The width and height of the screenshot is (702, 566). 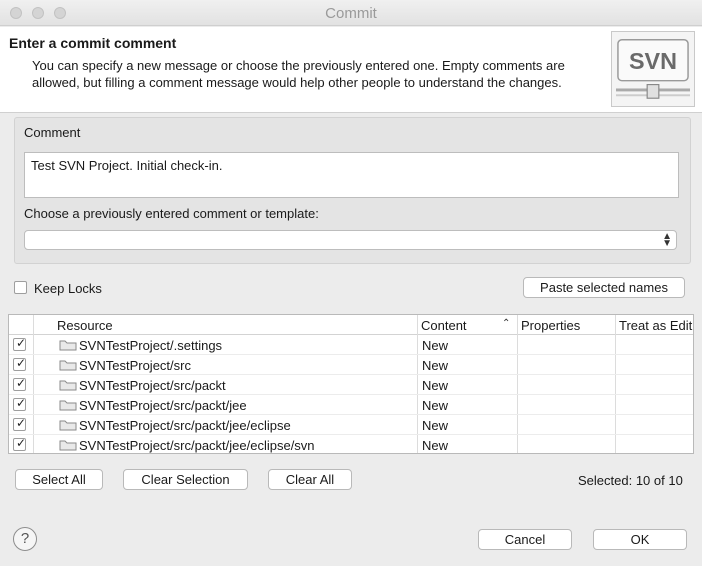 I want to click on svn-logo-graphic: SVN, so click(x=653, y=69).